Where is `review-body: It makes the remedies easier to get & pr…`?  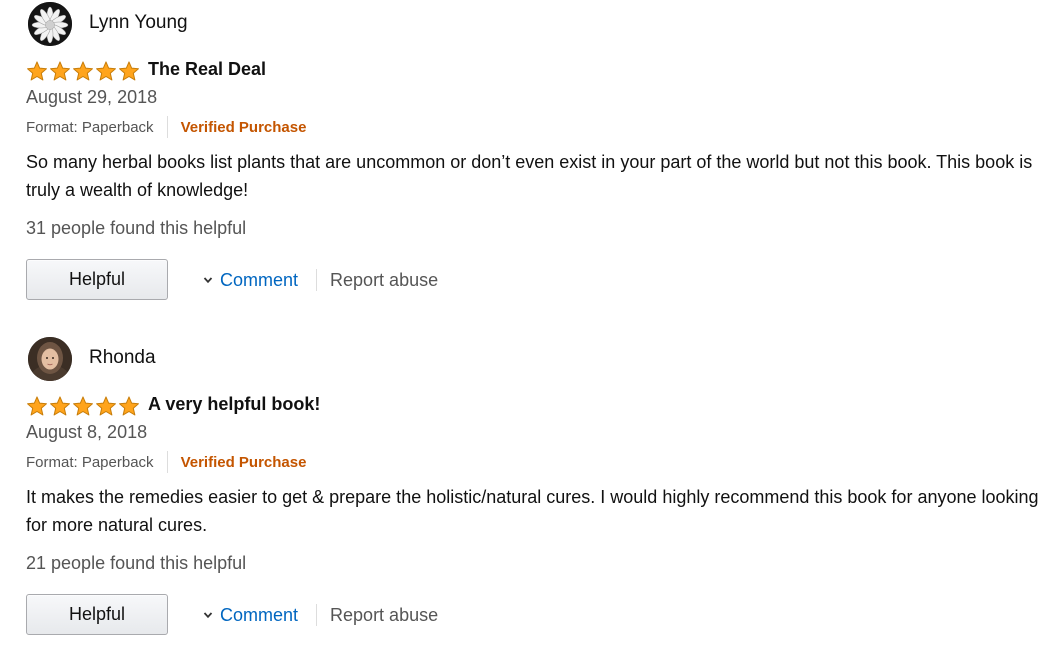 review-body: It makes the remedies easier to get & pr… is located at coordinates (532, 511).